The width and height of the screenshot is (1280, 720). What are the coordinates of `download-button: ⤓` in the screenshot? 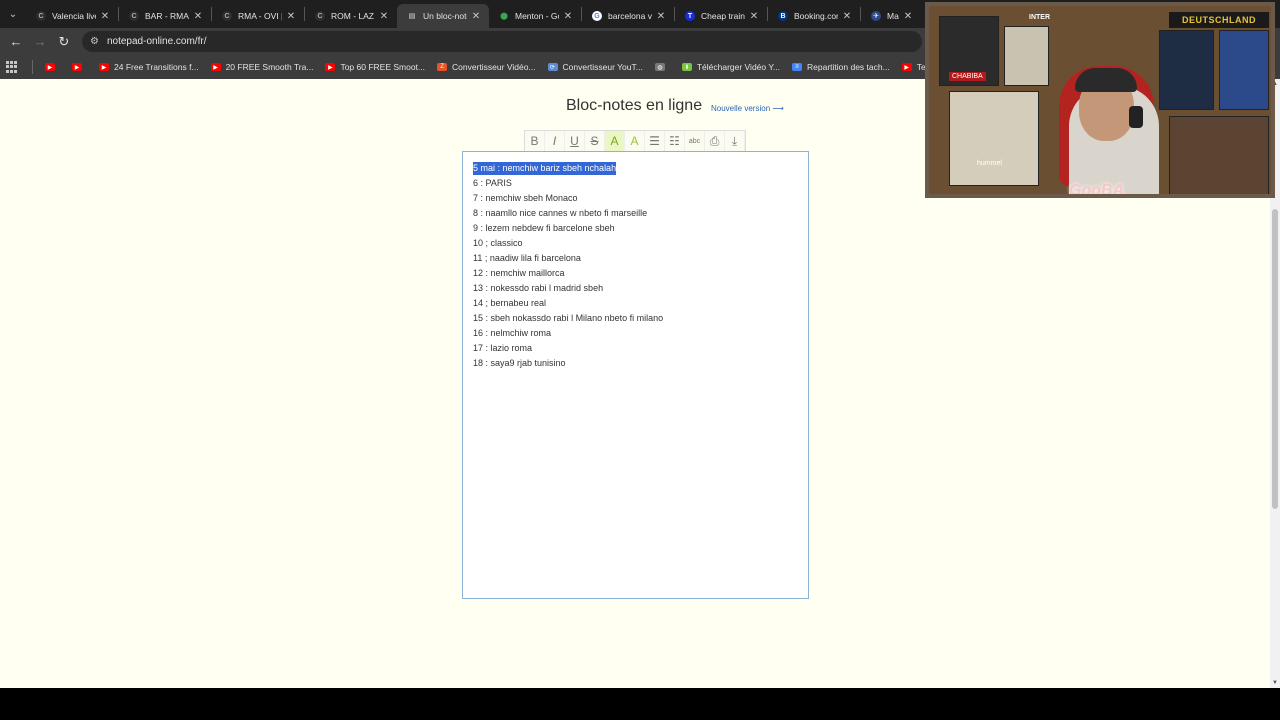 It's located at (735, 141).